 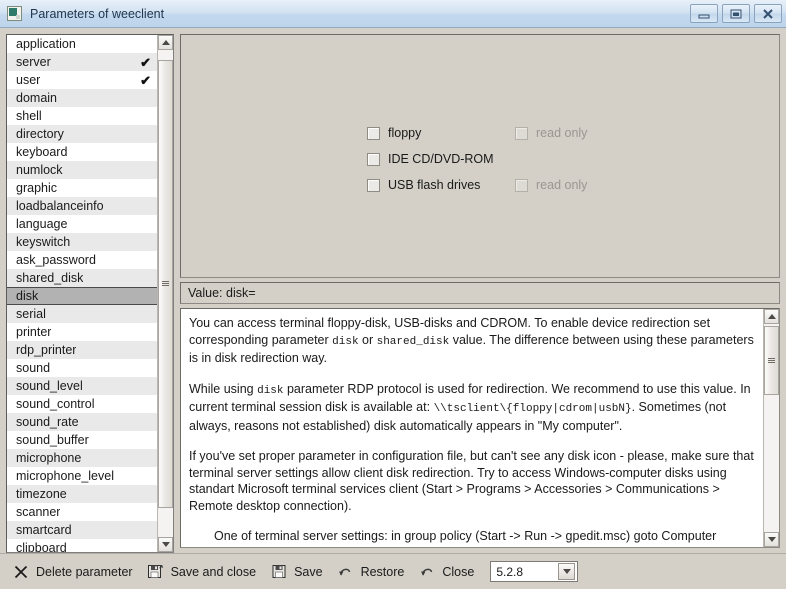 I want to click on sidebar-item-label: directory, so click(x=40, y=134).